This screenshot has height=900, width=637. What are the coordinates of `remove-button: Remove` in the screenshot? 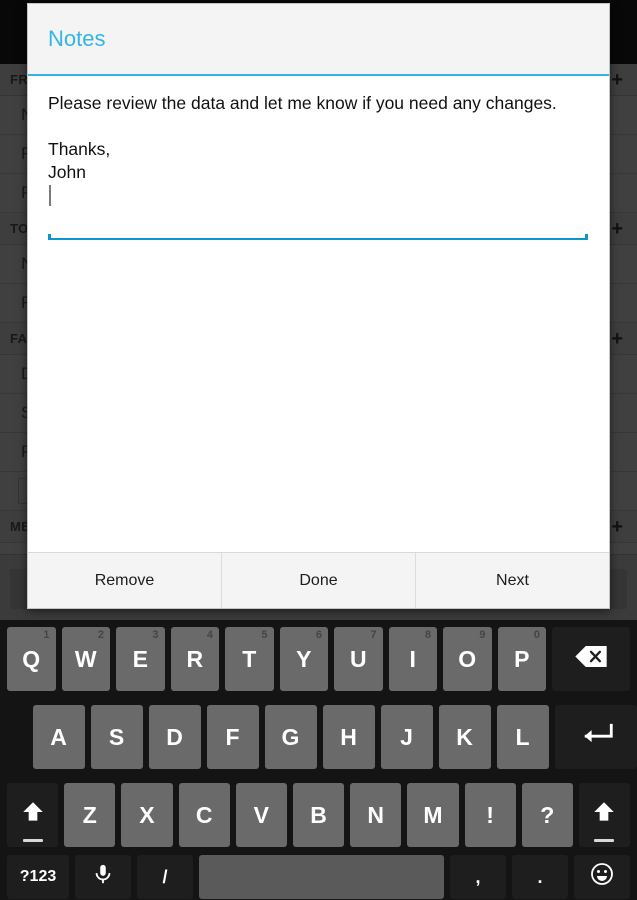 It's located at (124, 580).